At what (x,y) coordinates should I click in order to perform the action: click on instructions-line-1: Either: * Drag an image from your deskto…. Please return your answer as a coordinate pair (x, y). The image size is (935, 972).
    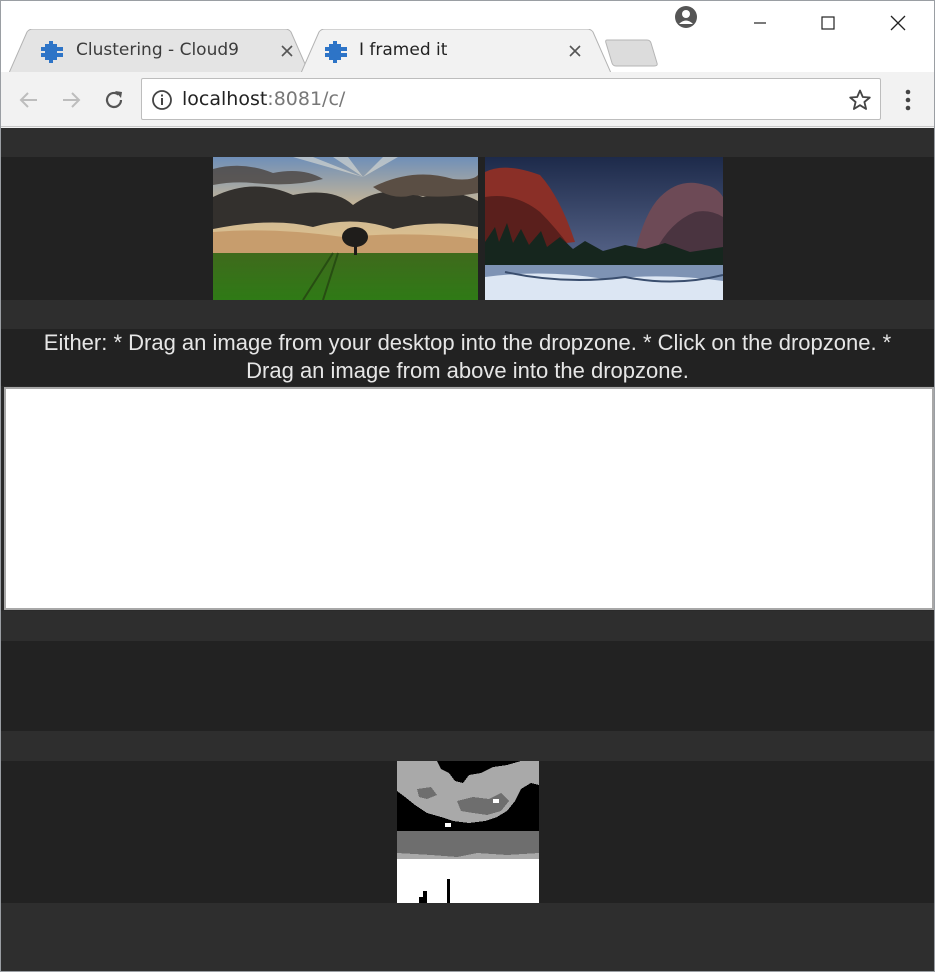
    Looking at the image, I should click on (467, 342).